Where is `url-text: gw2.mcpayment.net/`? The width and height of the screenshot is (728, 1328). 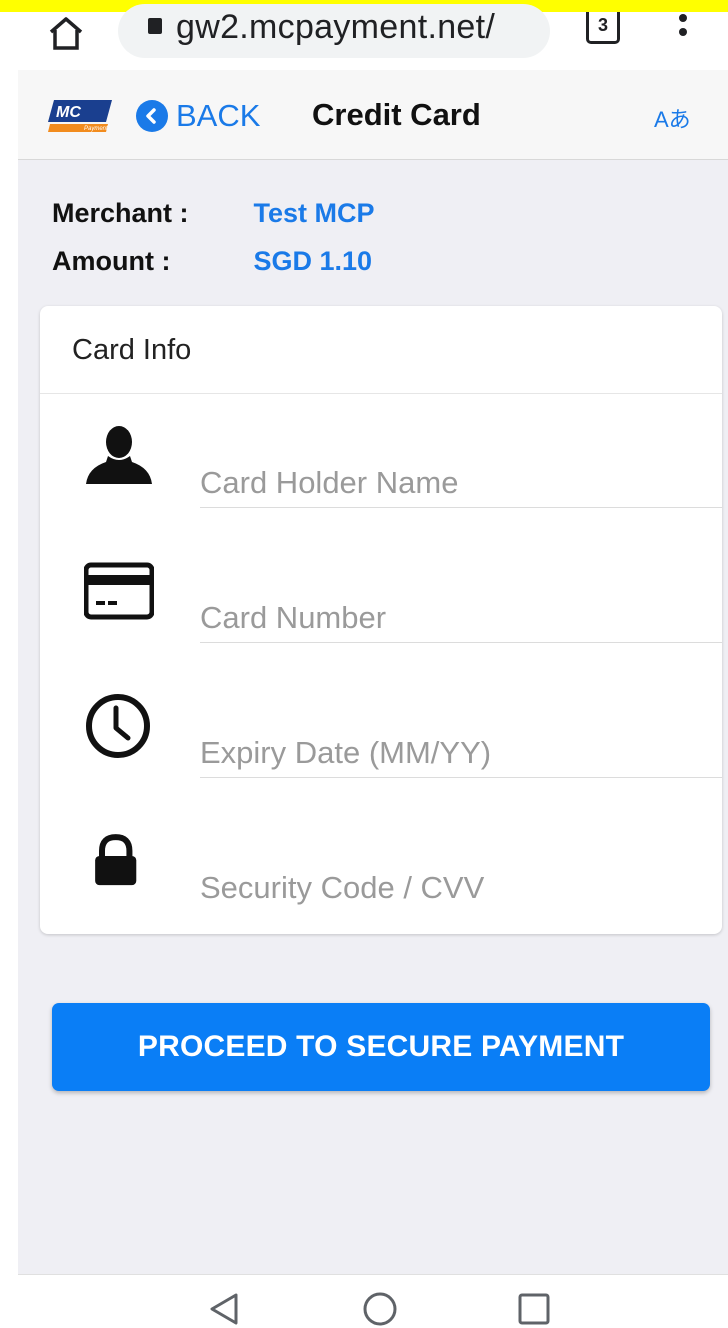 url-text: gw2.mcpayment.net/ is located at coordinates (335, 27).